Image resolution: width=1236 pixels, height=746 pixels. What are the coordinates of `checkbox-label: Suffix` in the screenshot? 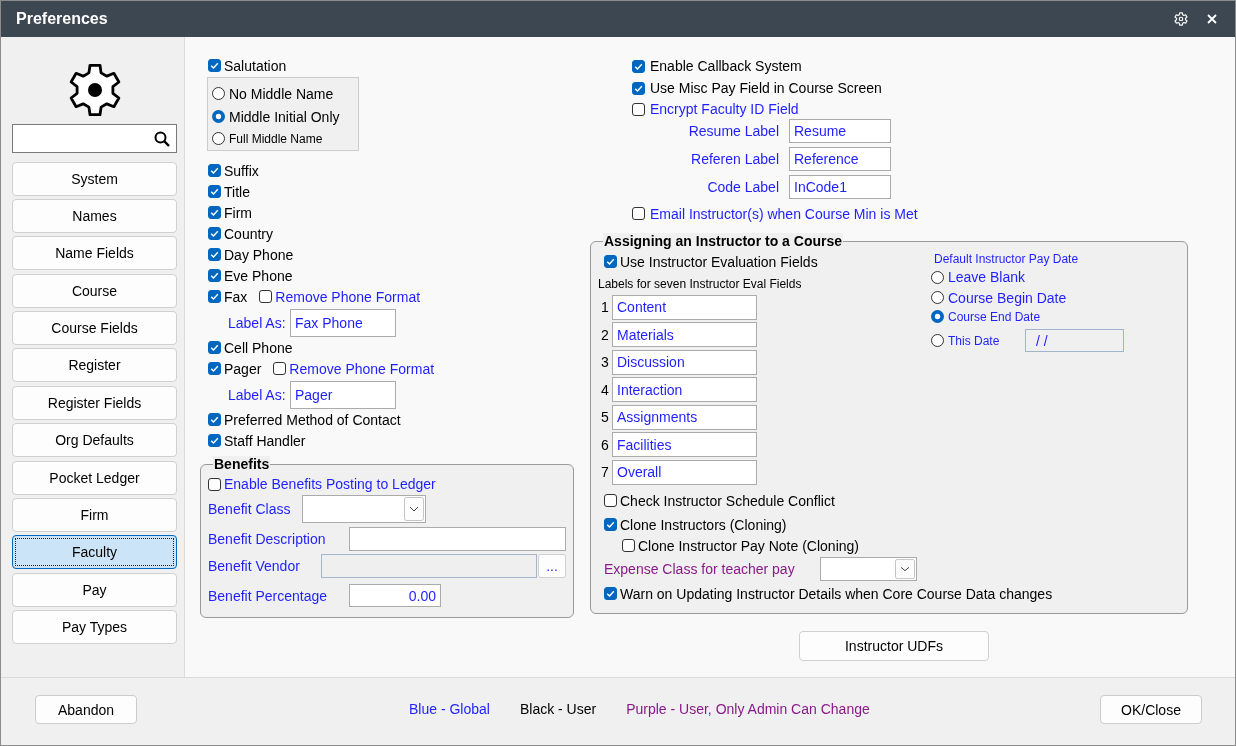 It's located at (241, 170).